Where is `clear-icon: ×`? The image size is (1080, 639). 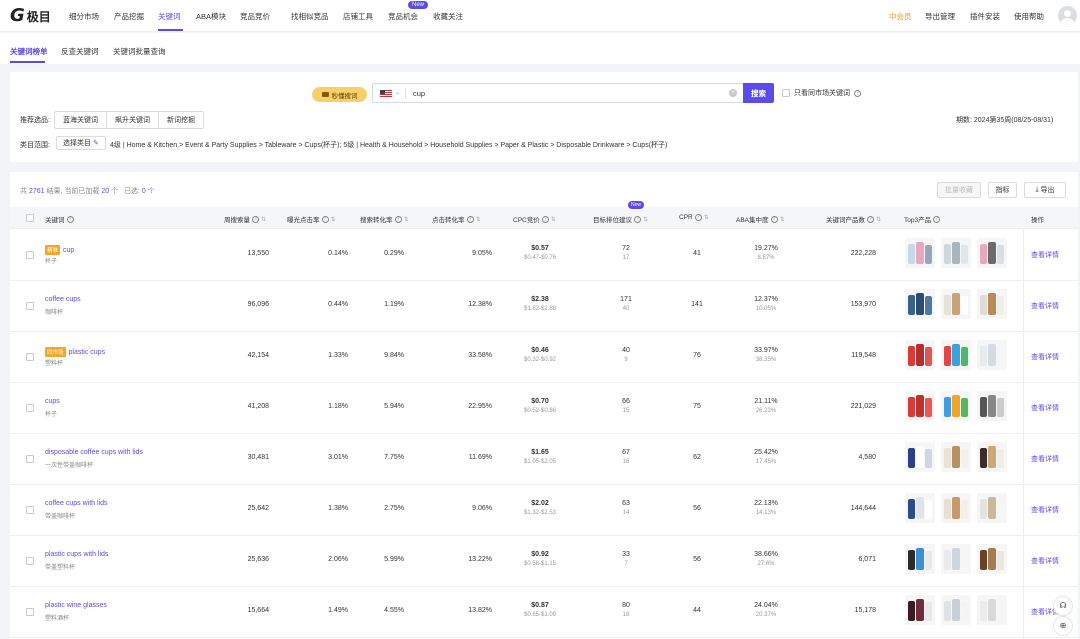 clear-icon: × is located at coordinates (733, 93).